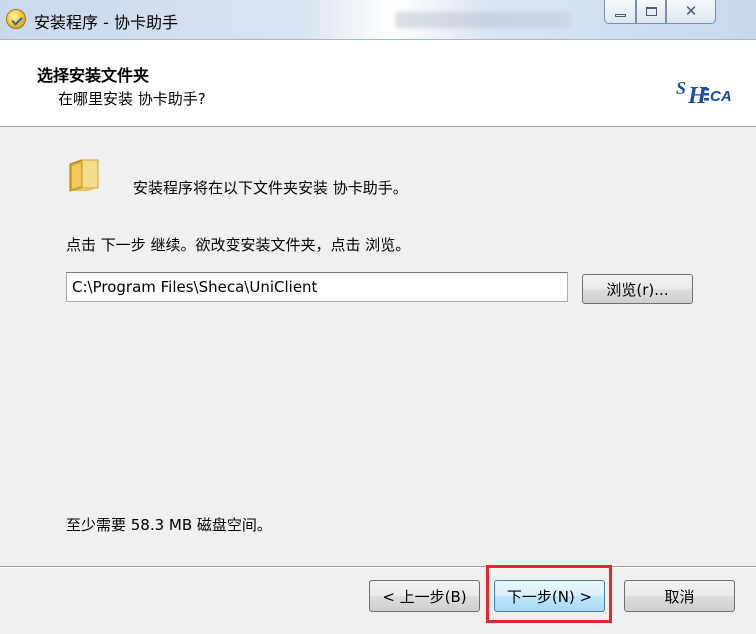  What do you see at coordinates (482, 20) in the screenshot?
I see `blurred-background-window` at bounding box center [482, 20].